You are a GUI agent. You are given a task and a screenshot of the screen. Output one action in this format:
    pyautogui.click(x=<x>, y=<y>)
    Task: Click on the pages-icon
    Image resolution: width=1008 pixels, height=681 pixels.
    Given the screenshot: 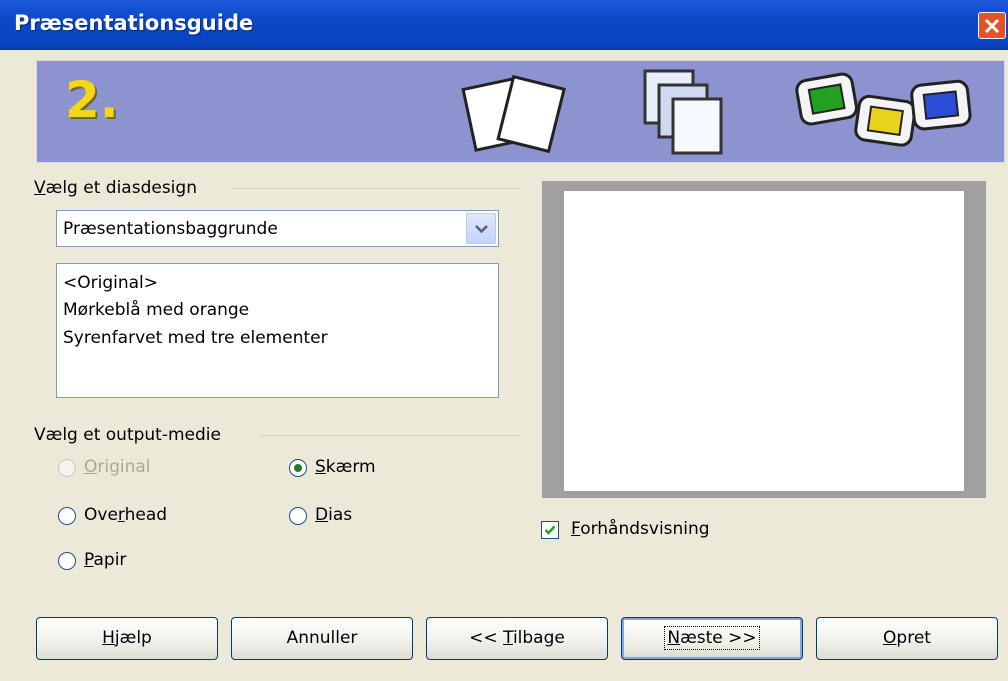 What is the action you would take?
    pyautogui.click(x=513, y=114)
    